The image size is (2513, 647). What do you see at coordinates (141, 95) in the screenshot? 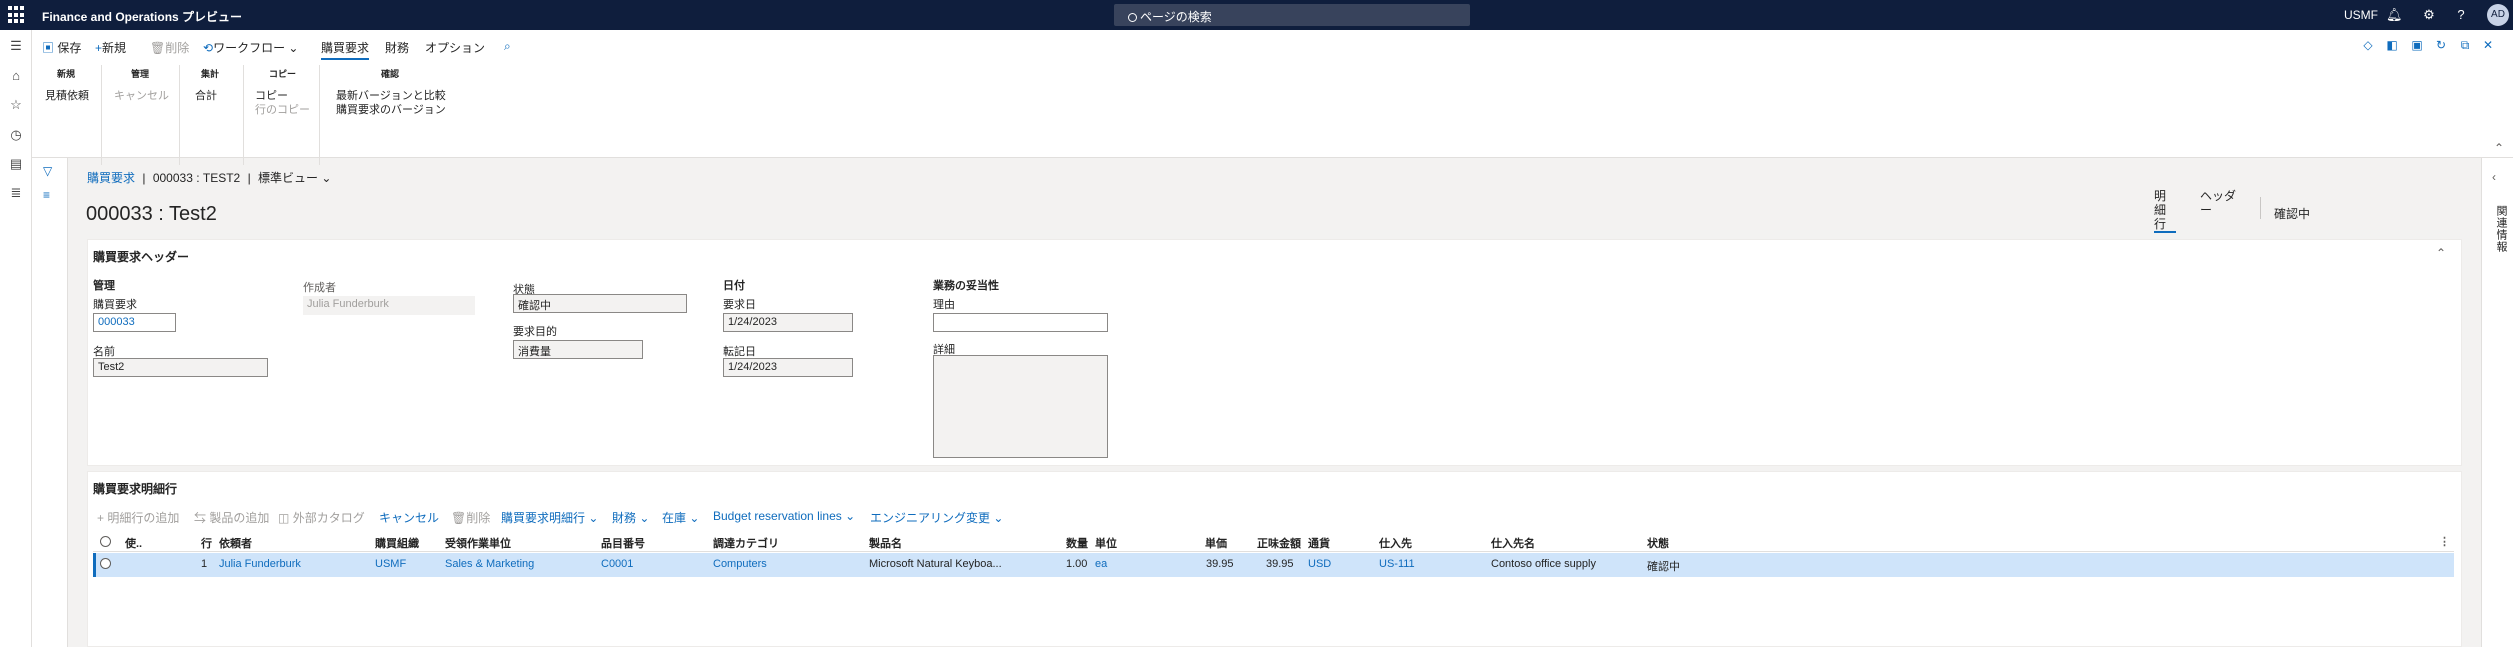
I see `cancel-button: キャンセル` at bounding box center [141, 95].